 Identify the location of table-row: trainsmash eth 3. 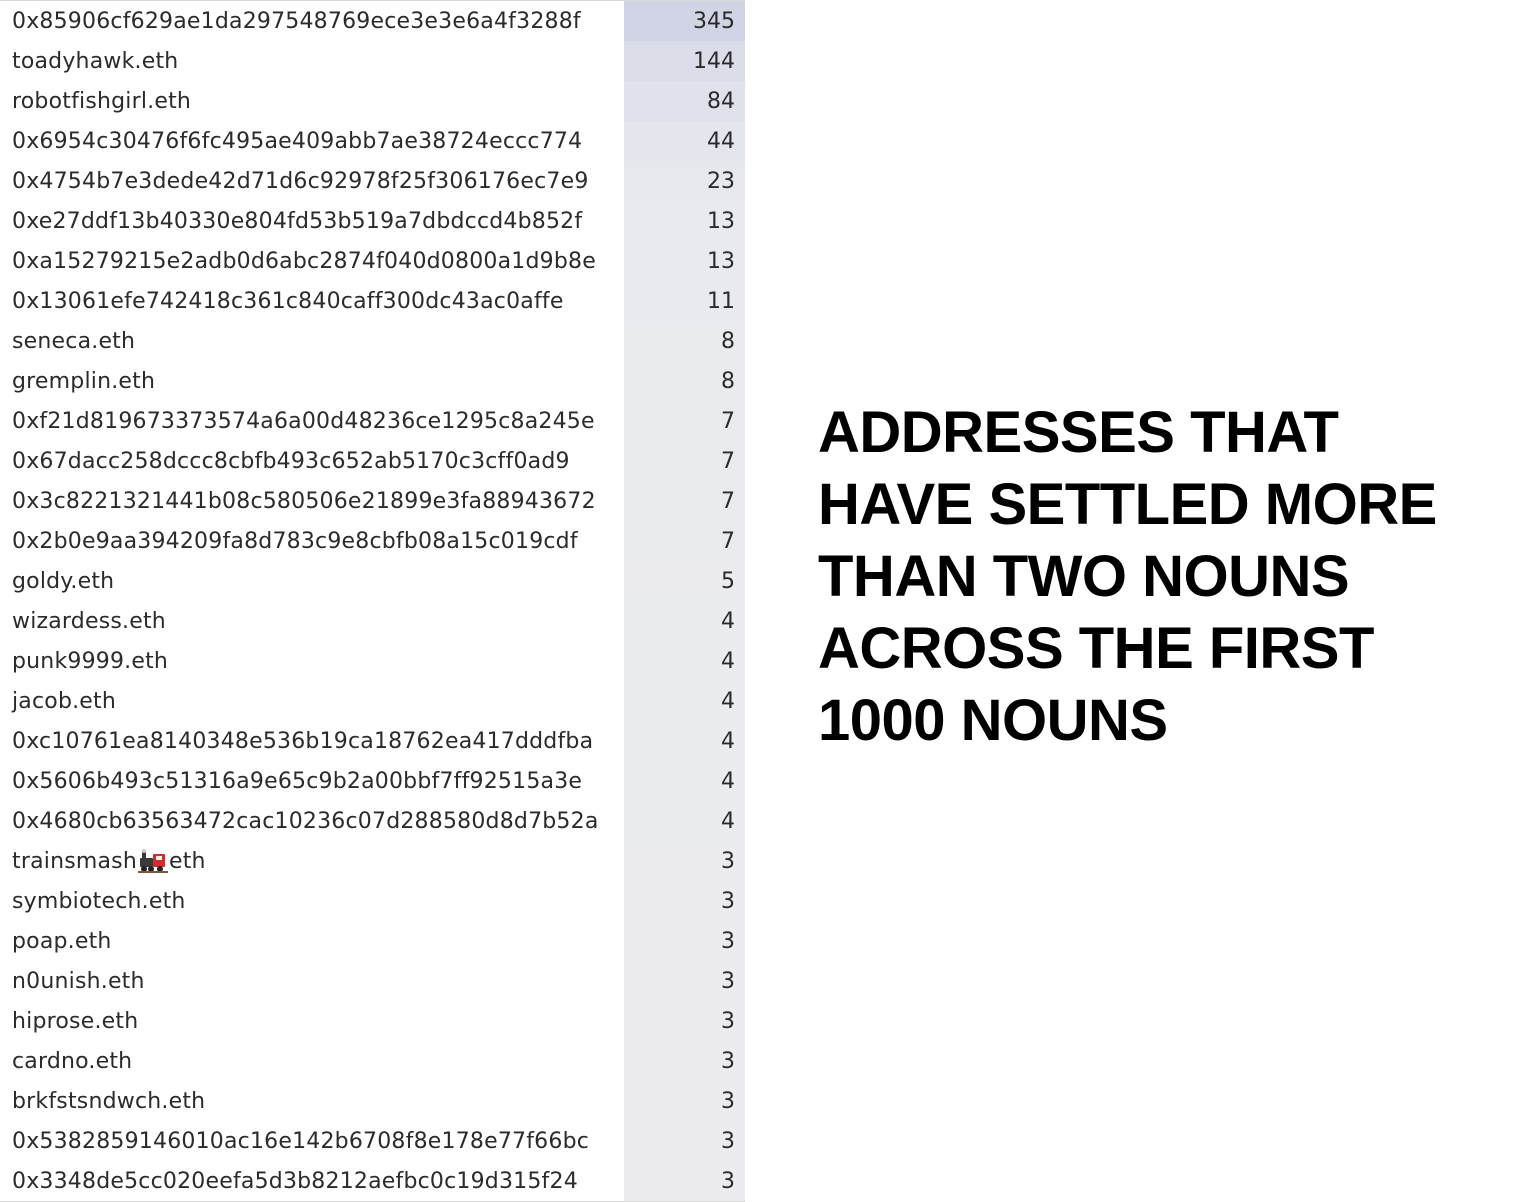
(372, 861).